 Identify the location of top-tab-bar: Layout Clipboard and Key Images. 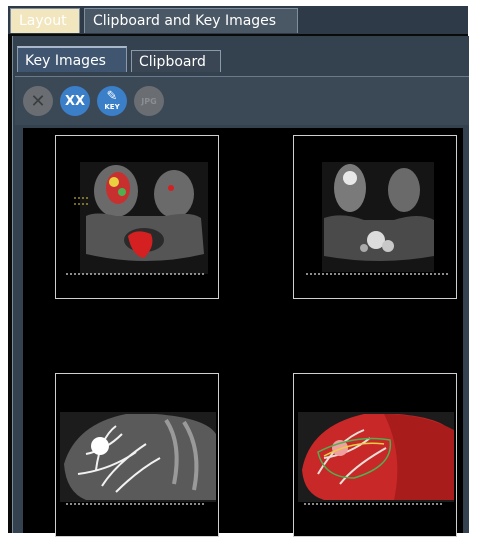
(238, 20).